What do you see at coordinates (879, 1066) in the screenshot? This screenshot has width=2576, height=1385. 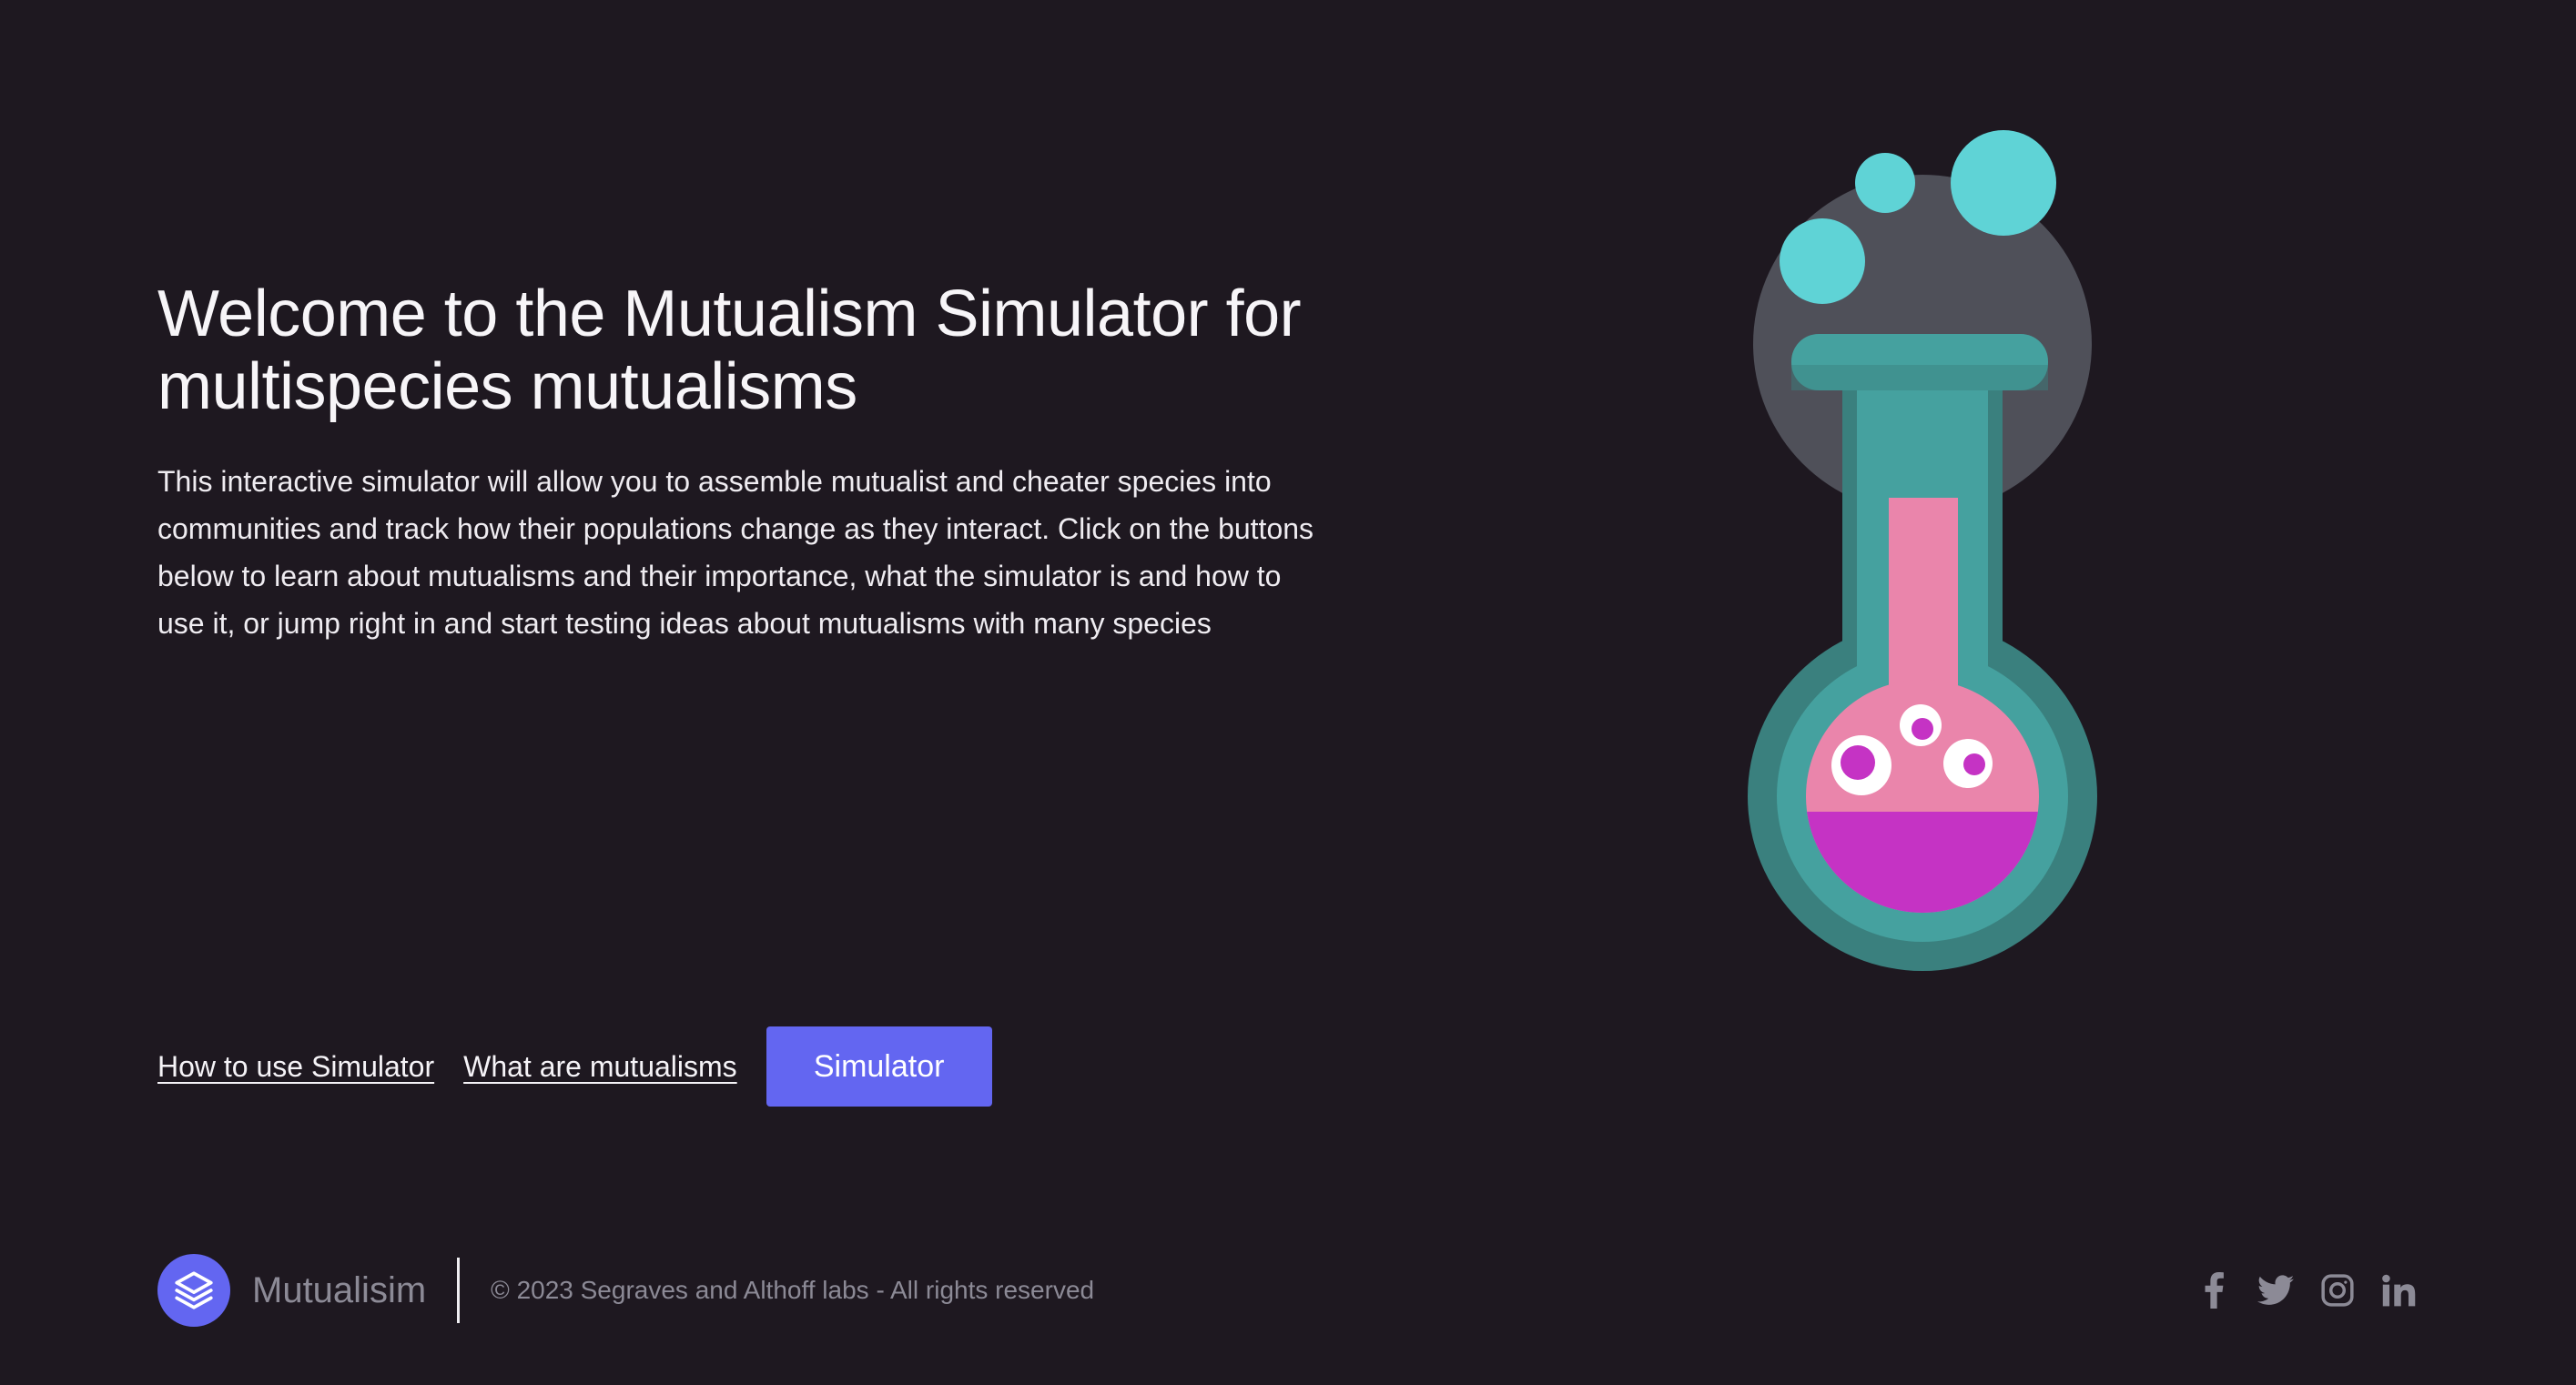 I see `simulator-button: Simulator` at bounding box center [879, 1066].